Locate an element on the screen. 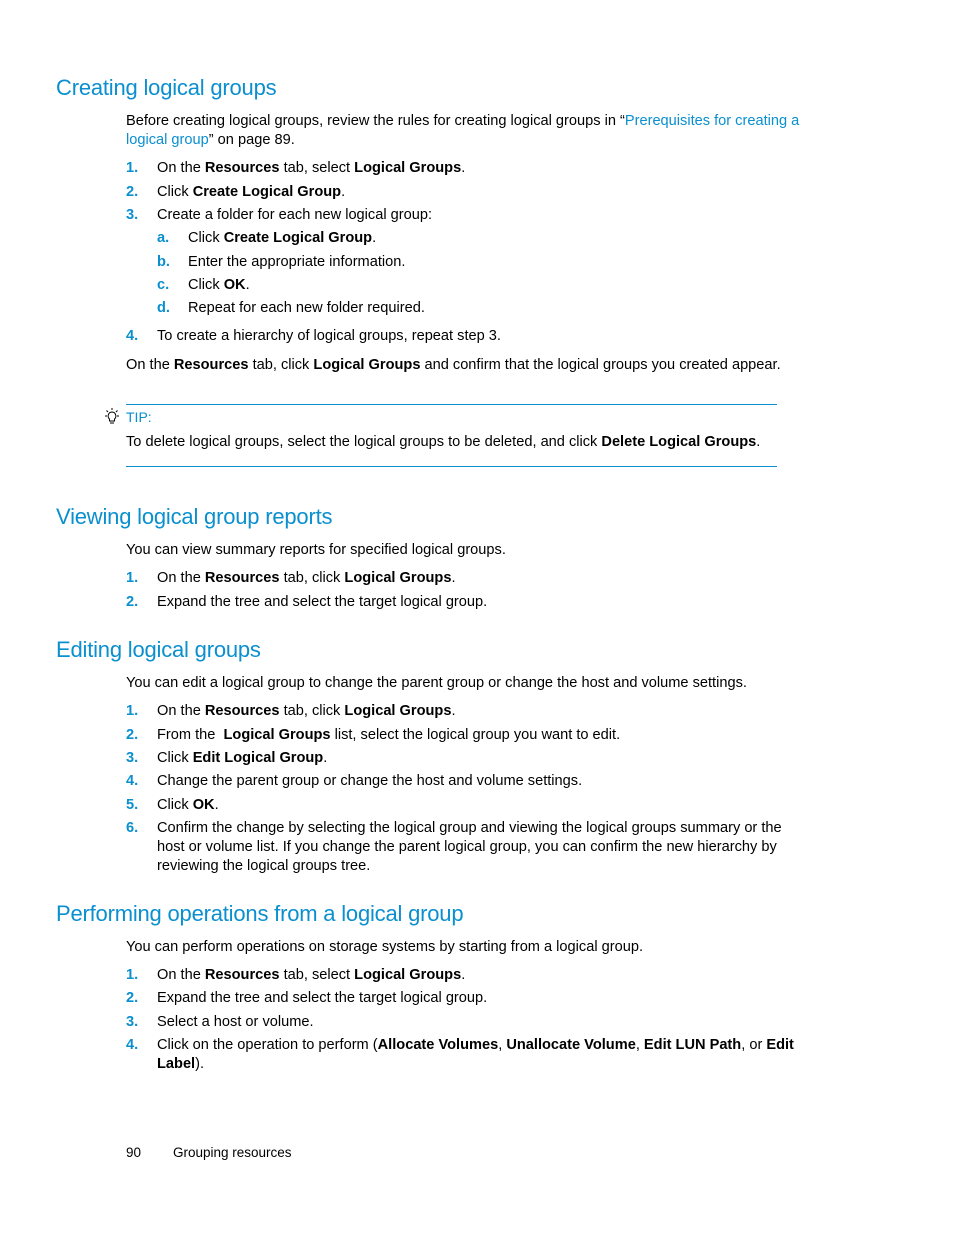 Image resolution: width=954 pixels, height=1235 pixels. substep-letter: d. is located at coordinates (163, 308).